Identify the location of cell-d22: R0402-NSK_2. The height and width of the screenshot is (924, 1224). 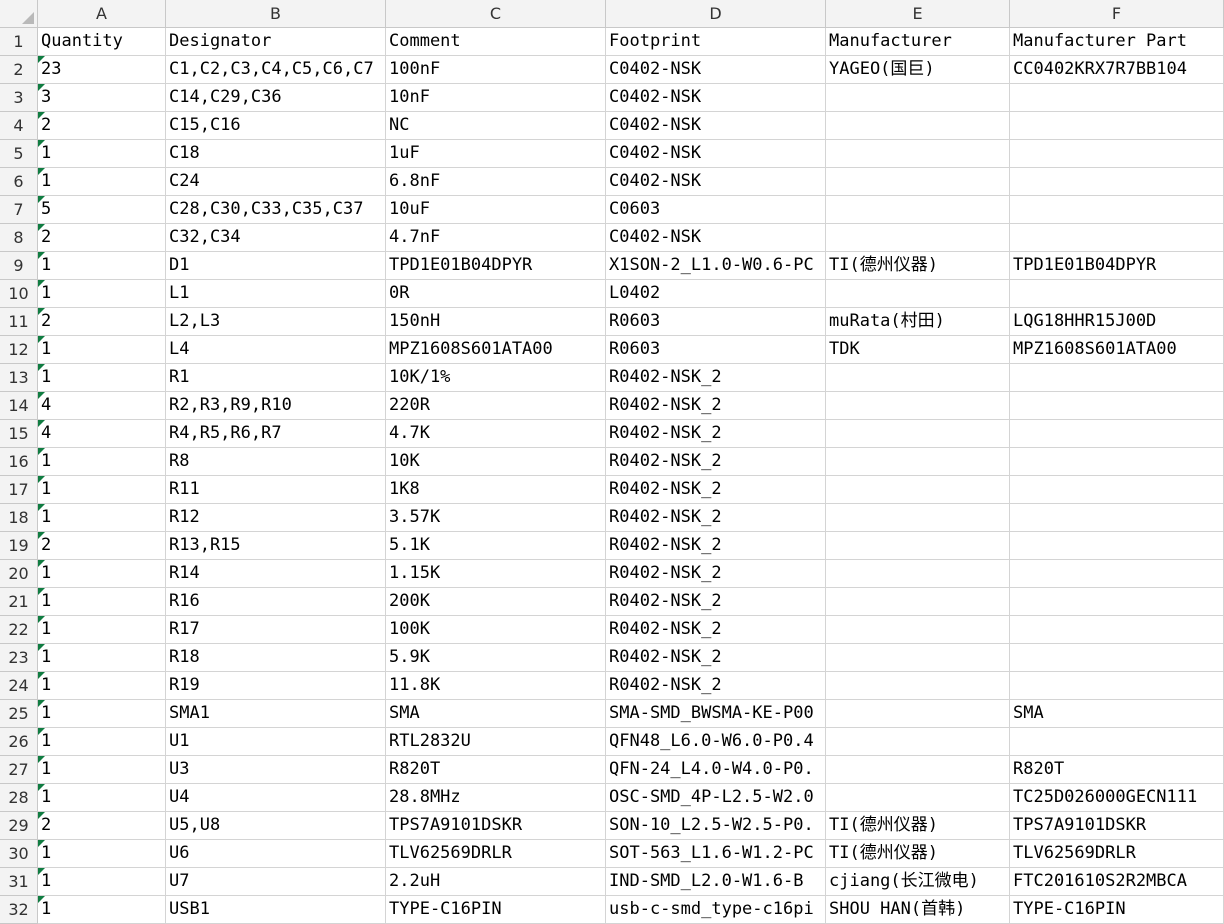
(716, 630).